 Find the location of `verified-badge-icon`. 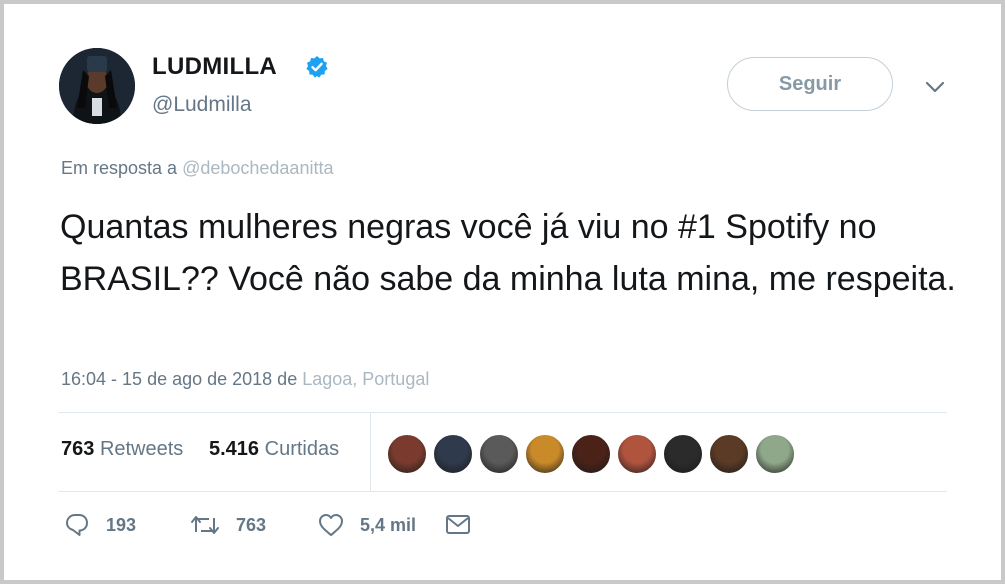

verified-badge-icon is located at coordinates (317, 67).